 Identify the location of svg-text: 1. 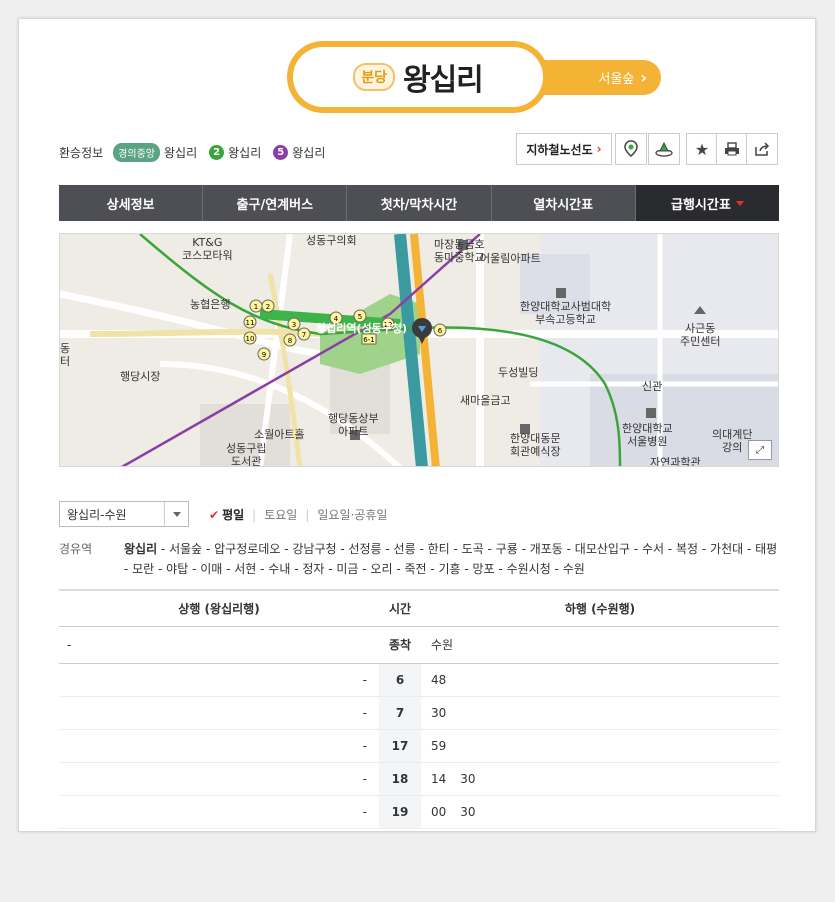
(256, 307).